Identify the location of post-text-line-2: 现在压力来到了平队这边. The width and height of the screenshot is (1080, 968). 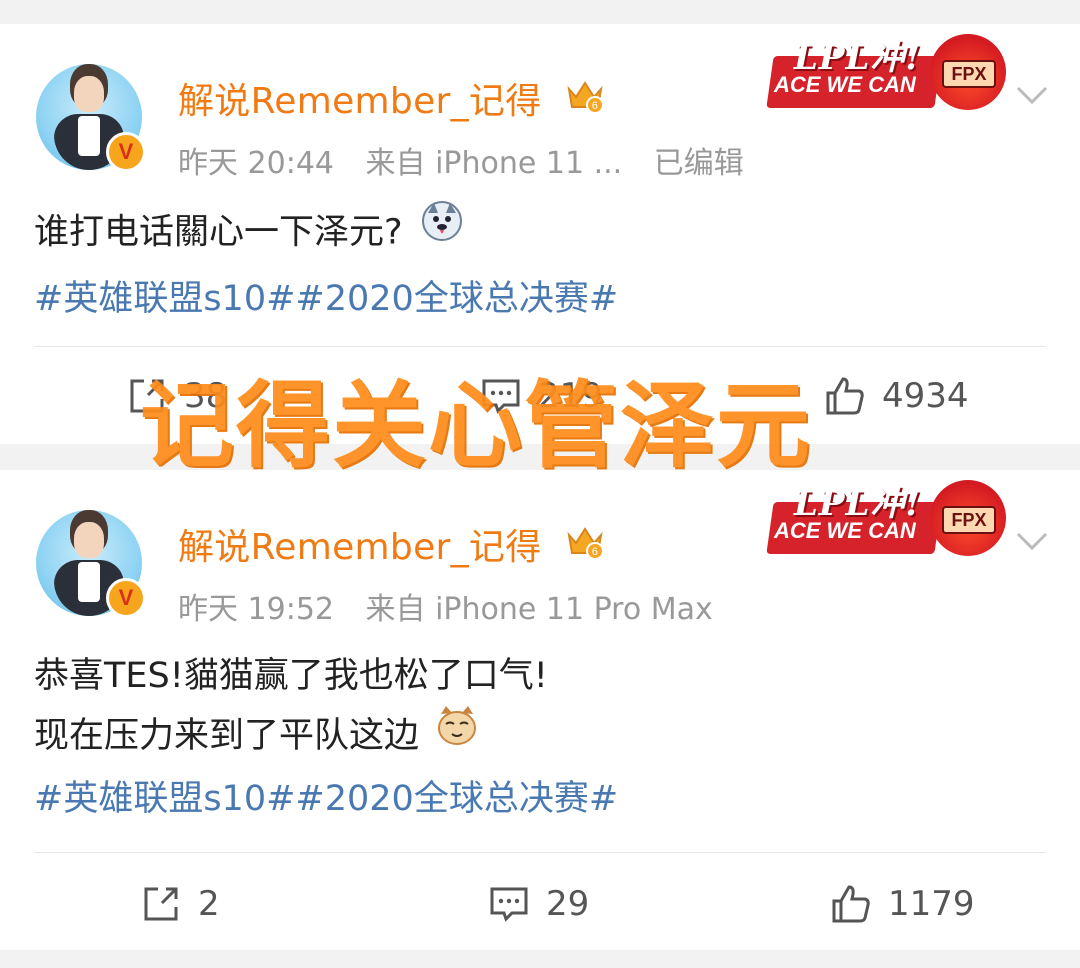
(227, 736).